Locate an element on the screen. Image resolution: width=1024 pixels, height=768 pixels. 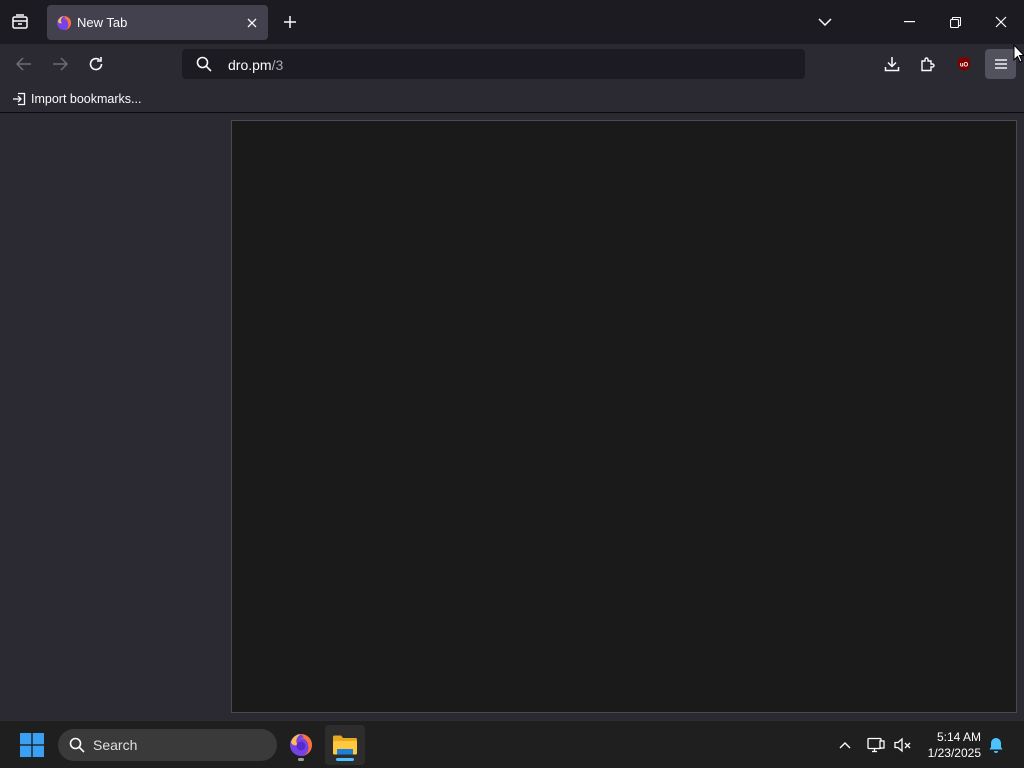
tab-new-tab: New Tab is located at coordinates (157, 22).